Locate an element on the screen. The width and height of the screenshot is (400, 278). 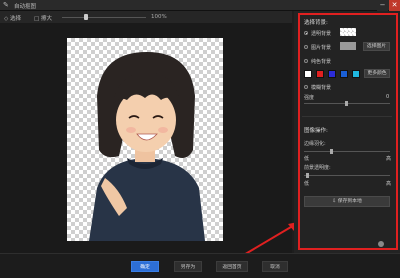
save-as-button: 另存为 is located at coordinates (188, 266).